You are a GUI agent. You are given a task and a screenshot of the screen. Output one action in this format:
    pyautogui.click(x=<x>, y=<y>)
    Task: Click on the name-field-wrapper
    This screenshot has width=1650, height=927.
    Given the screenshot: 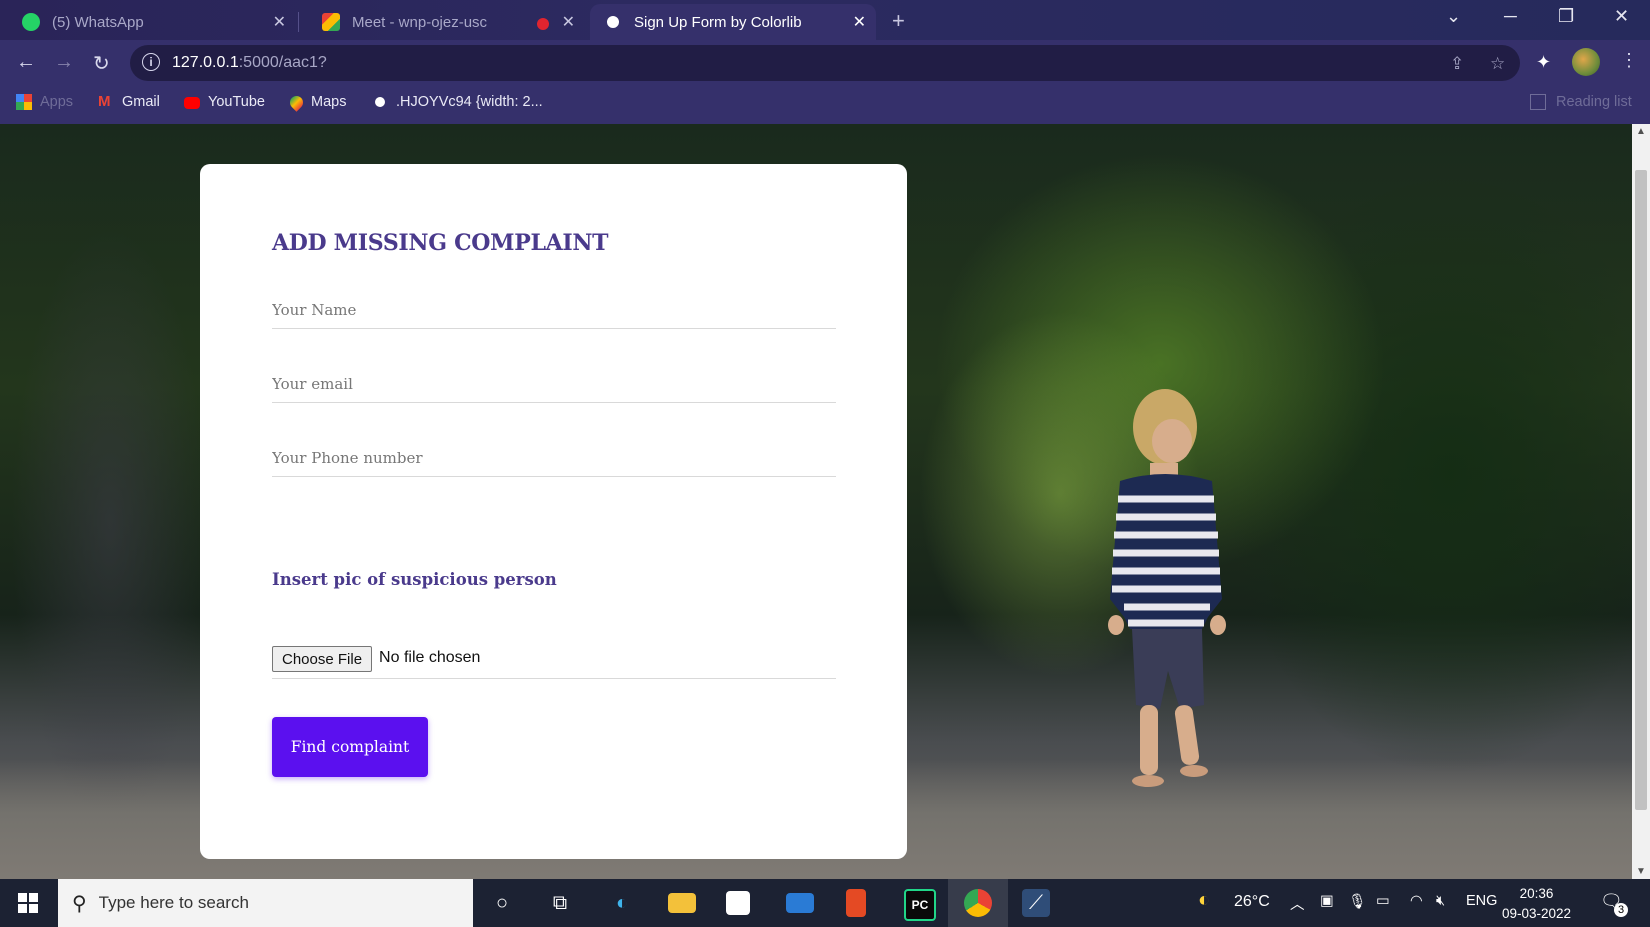 What is the action you would take?
    pyautogui.click(x=554, y=310)
    